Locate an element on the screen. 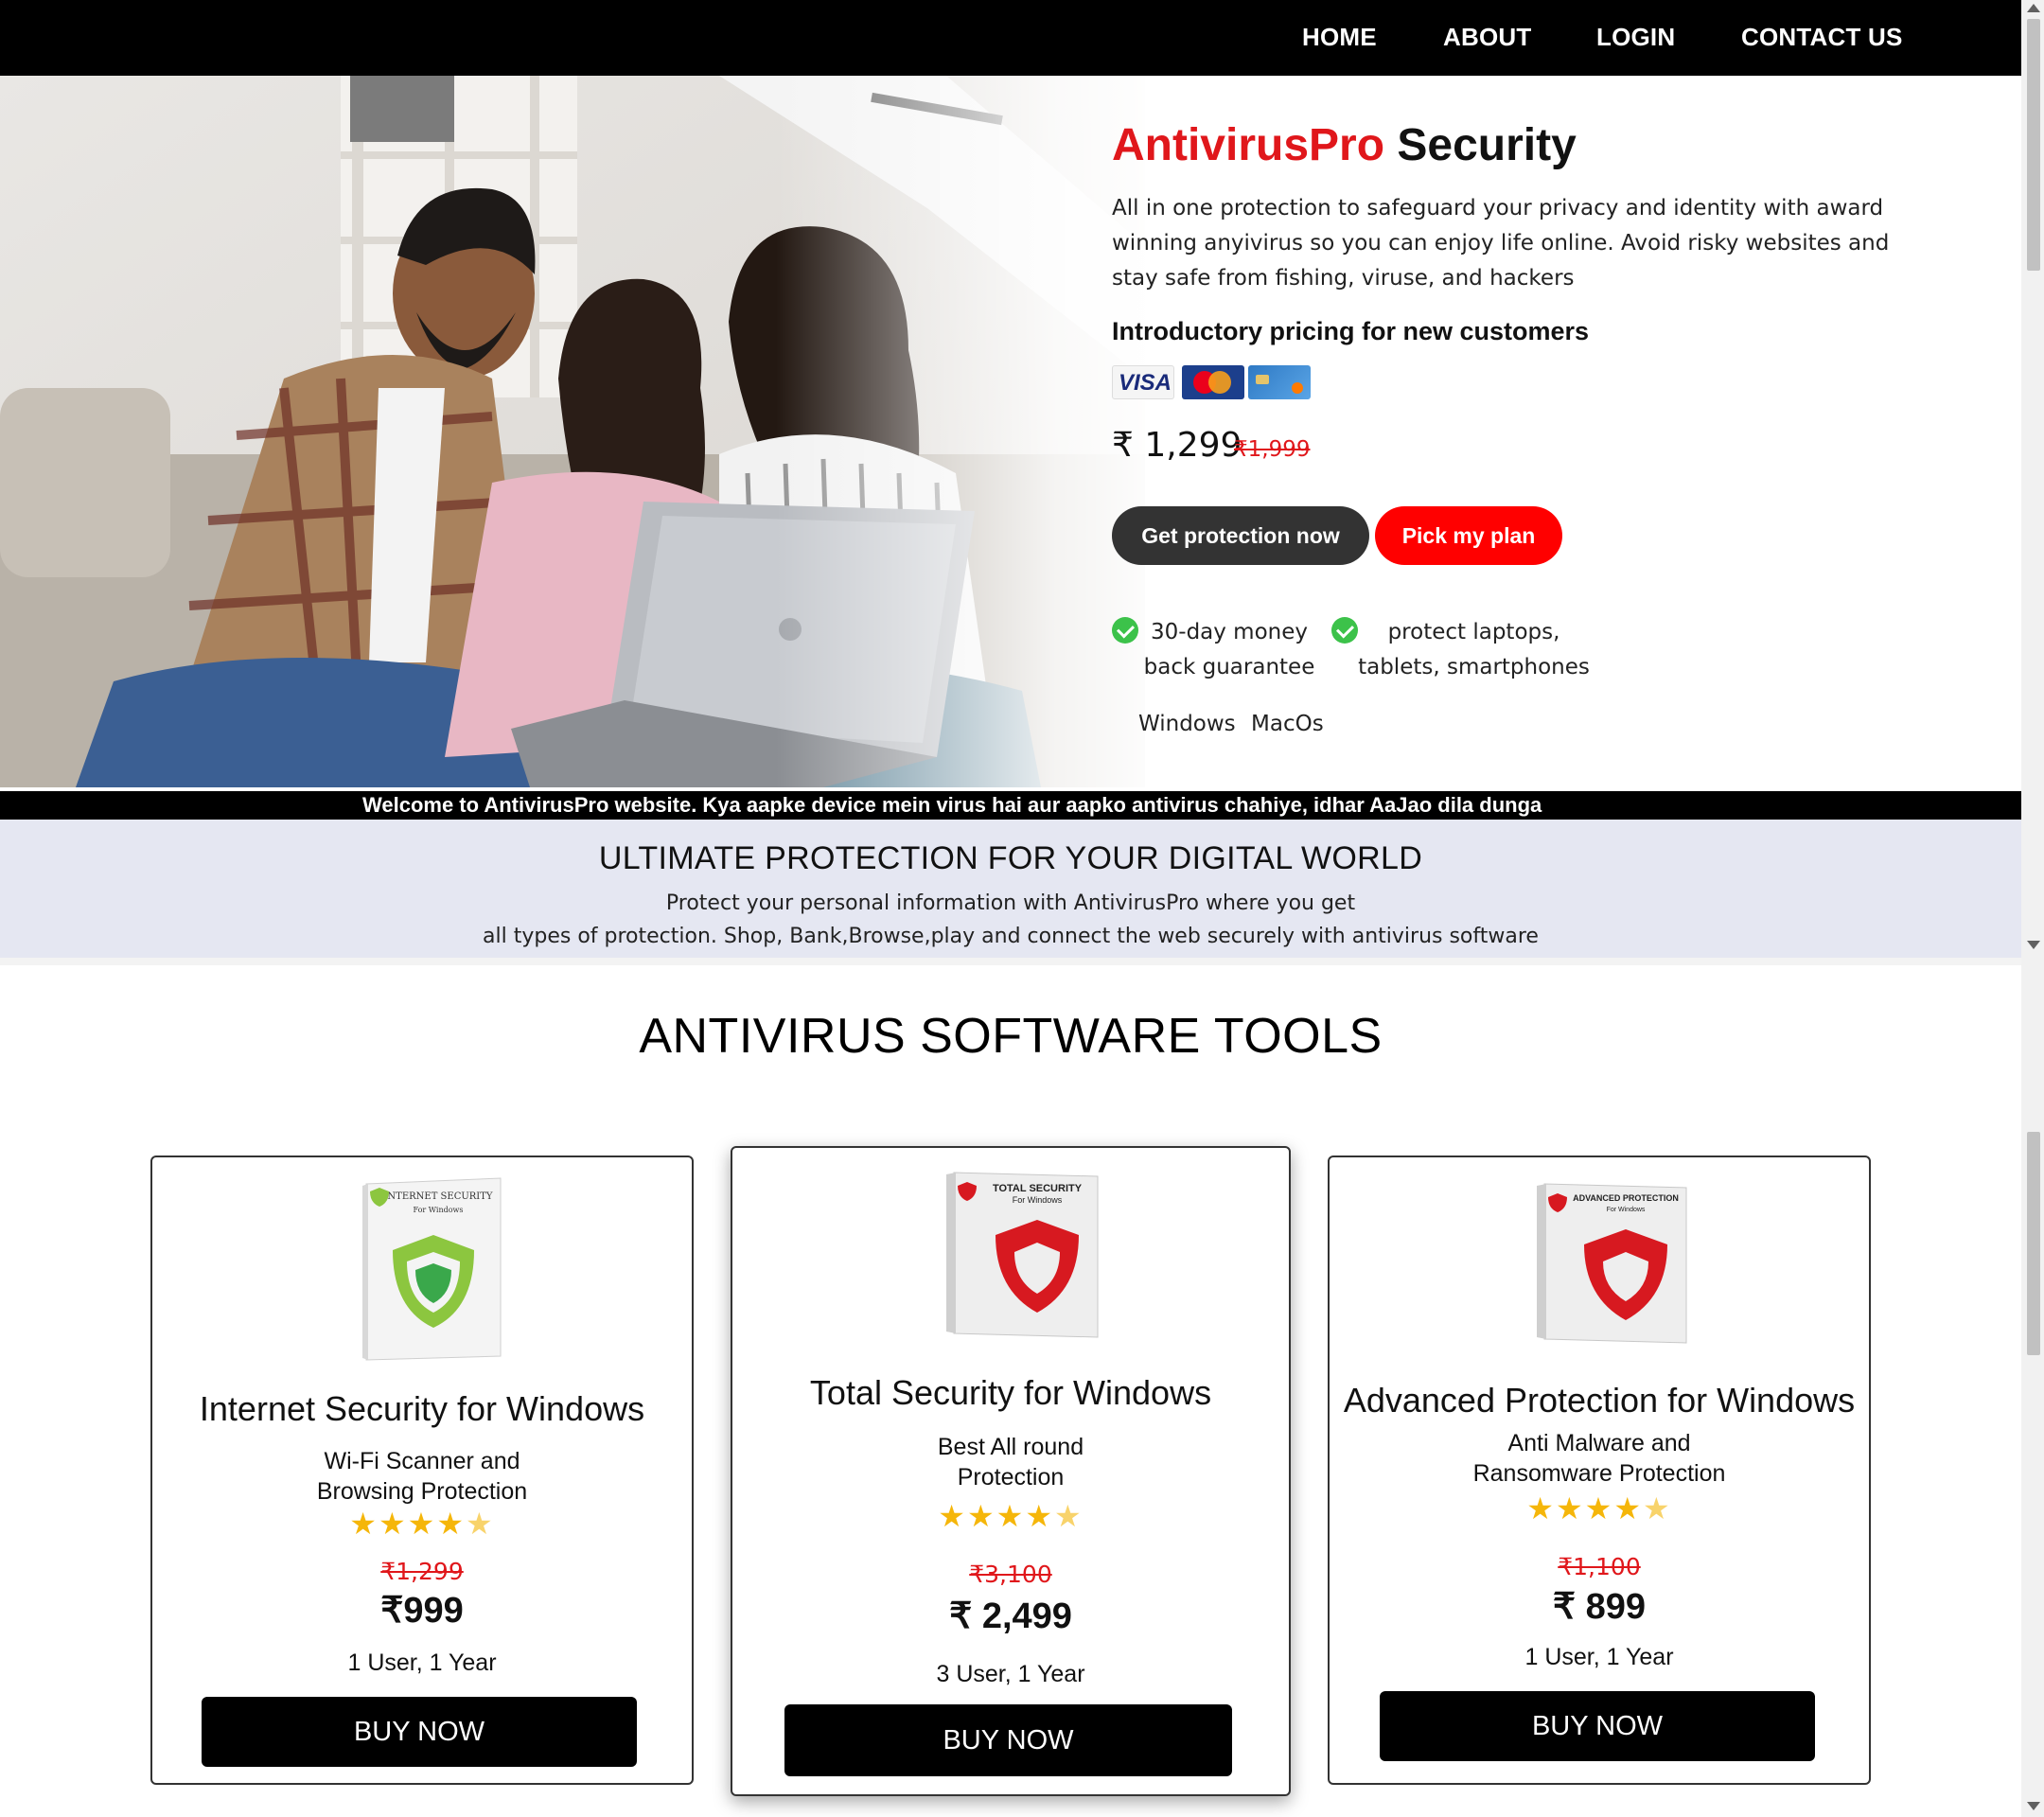  product-name: Advanced Protection for Windows is located at coordinates (1599, 1400).